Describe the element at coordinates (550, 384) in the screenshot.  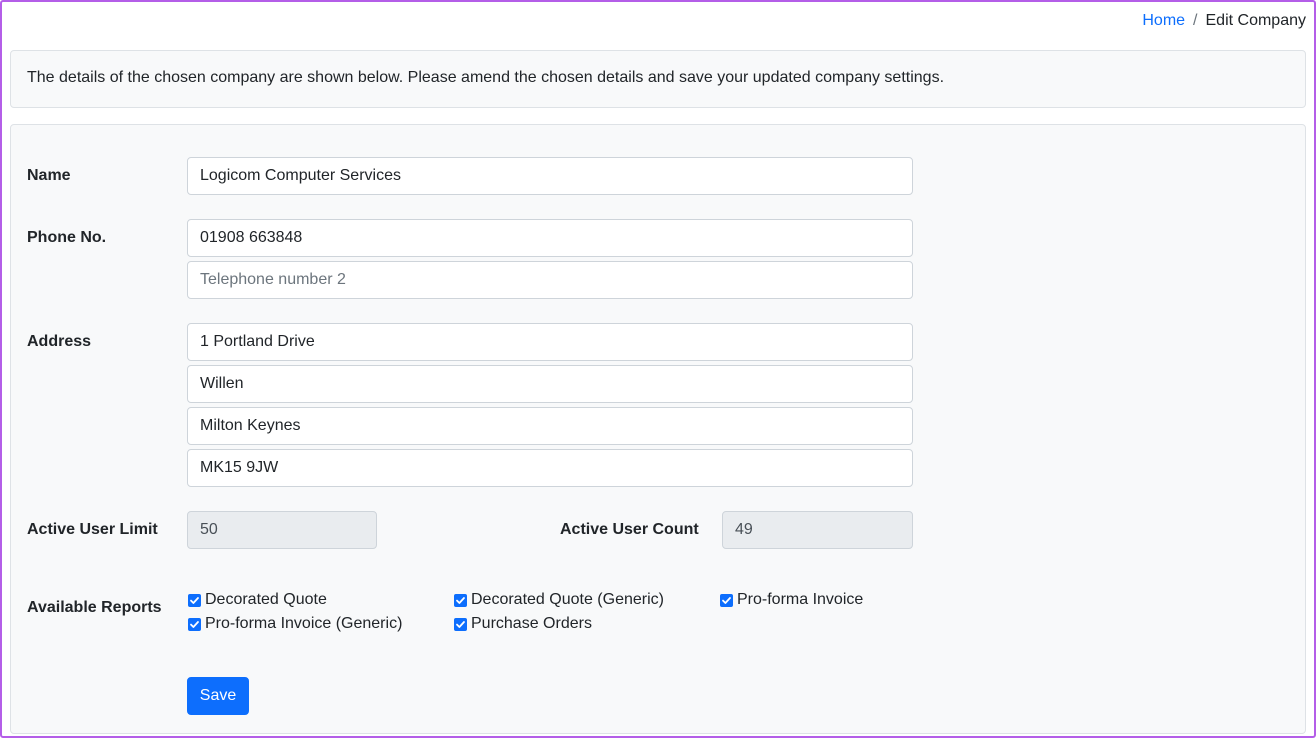
I see `address-line-2-input` at that location.